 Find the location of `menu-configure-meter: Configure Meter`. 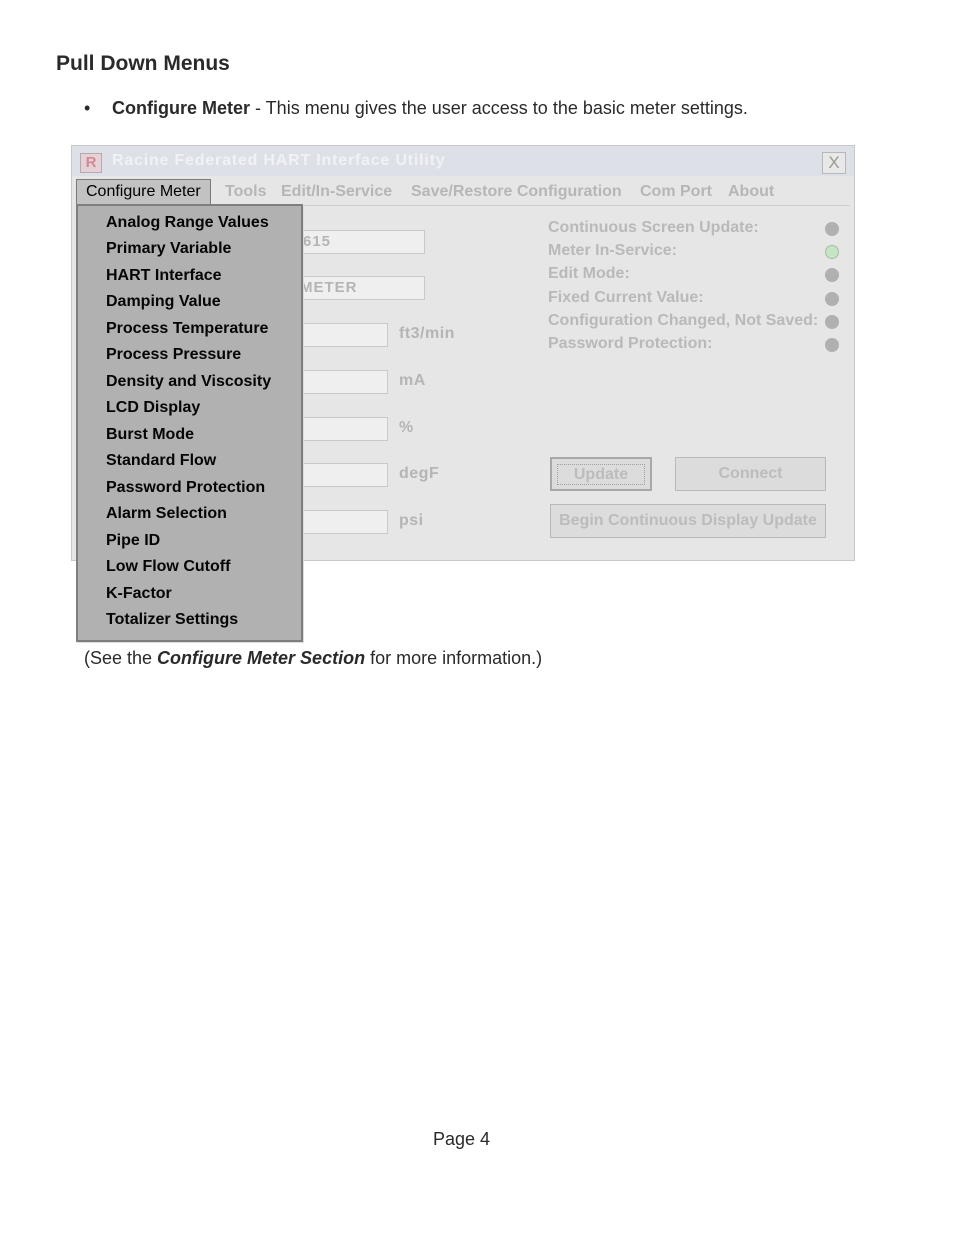

menu-configure-meter: Configure Meter is located at coordinates (143, 192).